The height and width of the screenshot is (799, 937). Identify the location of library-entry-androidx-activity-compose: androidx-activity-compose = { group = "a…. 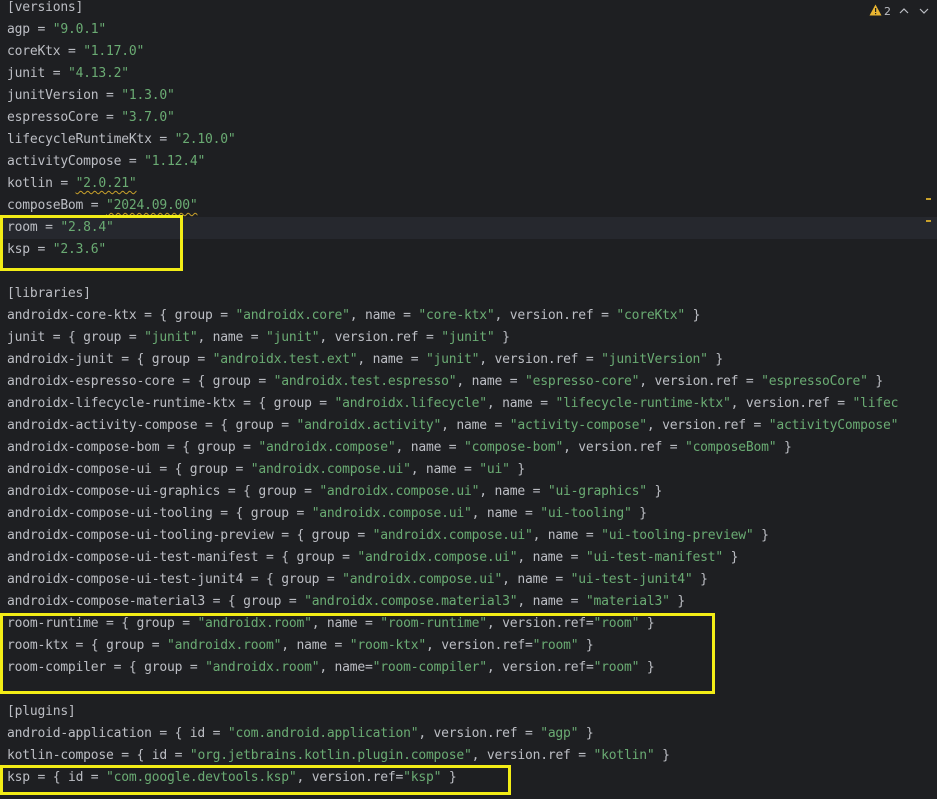
(452, 426).